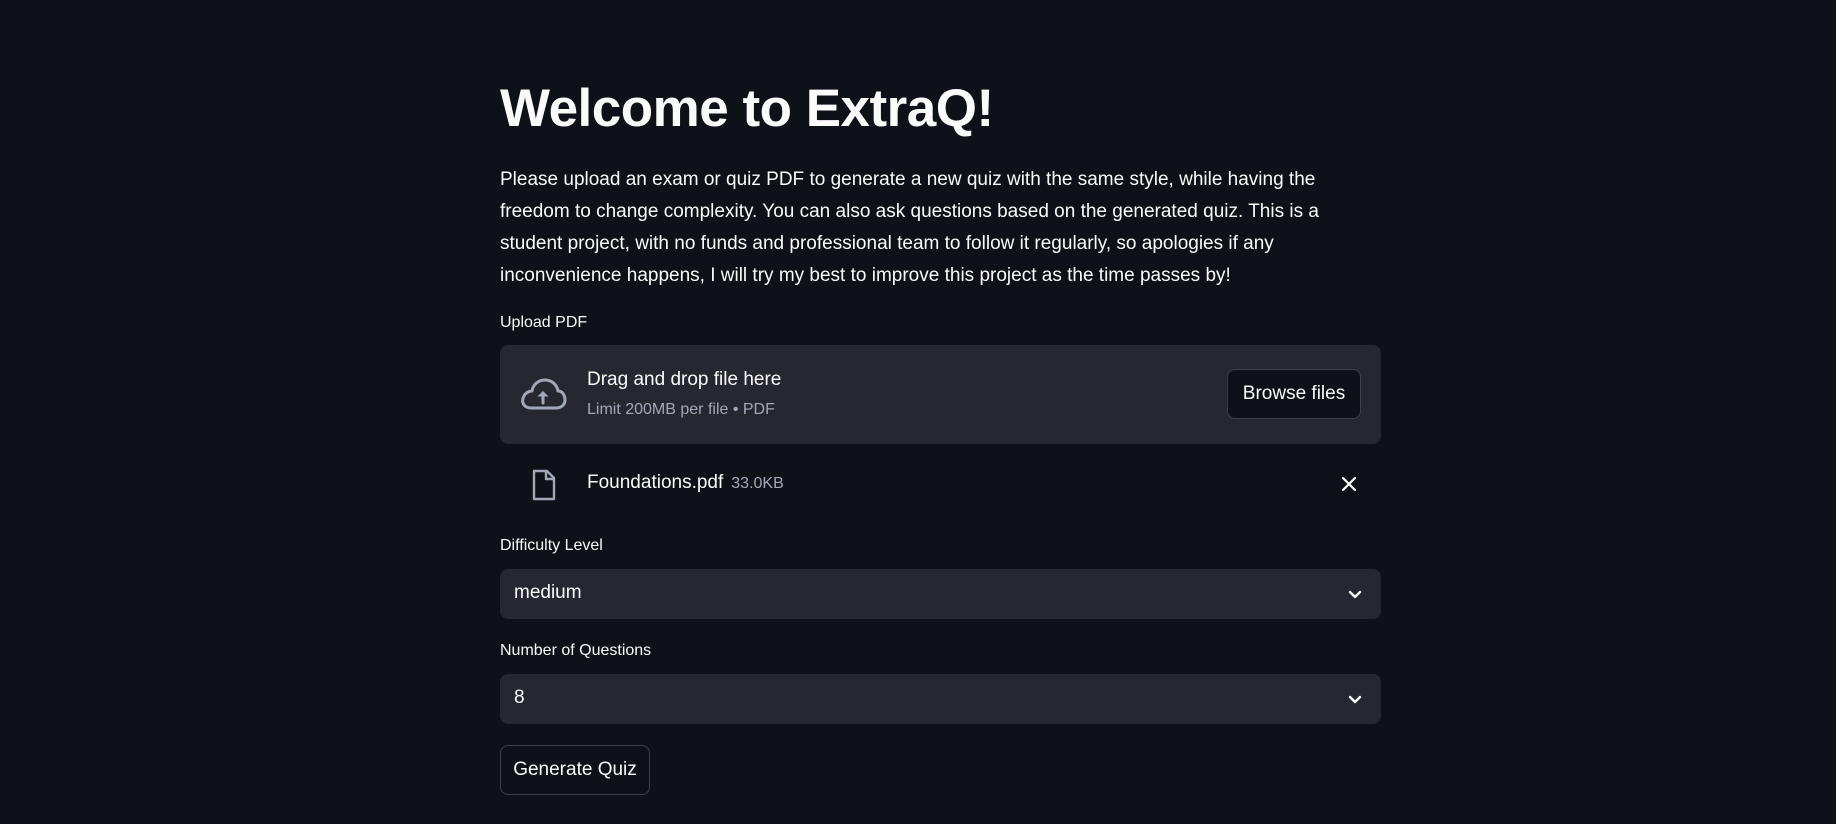 This screenshot has height=824, width=1836. I want to click on generate-quiz-button: Generate Quiz, so click(575, 770).